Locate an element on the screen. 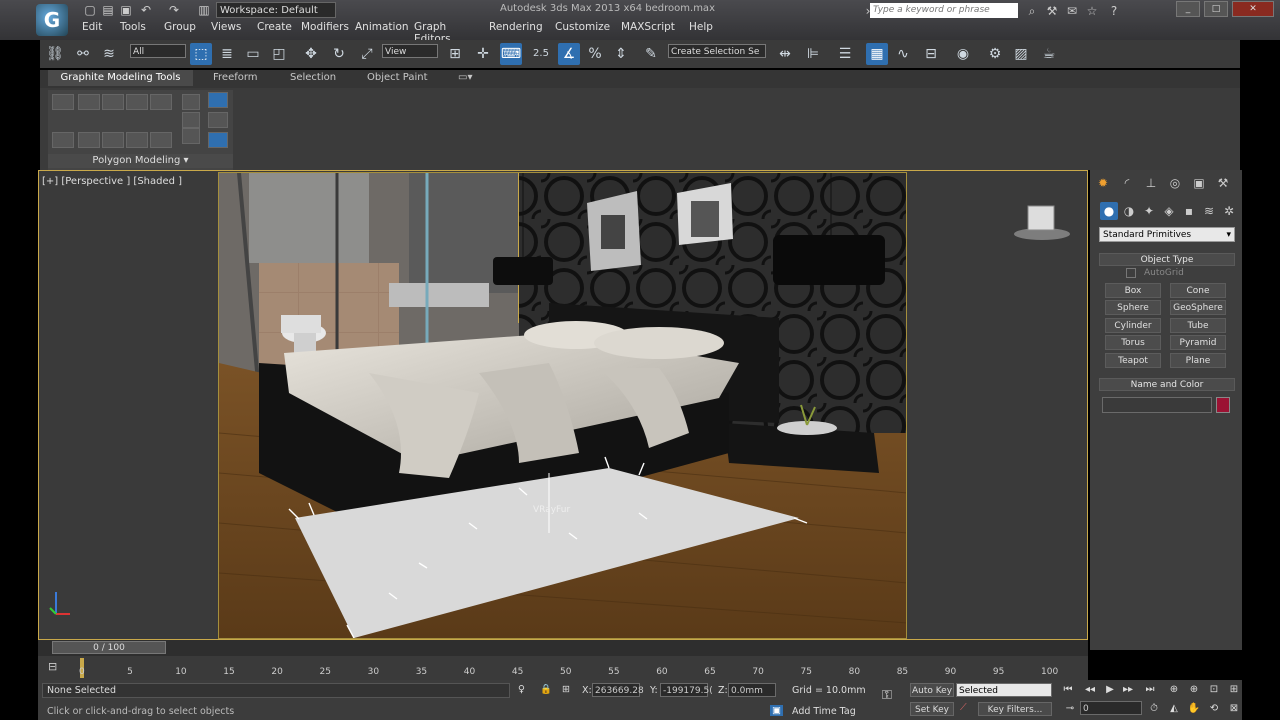 The height and width of the screenshot is (720, 1280). set-key-button: Set Key is located at coordinates (932, 709).